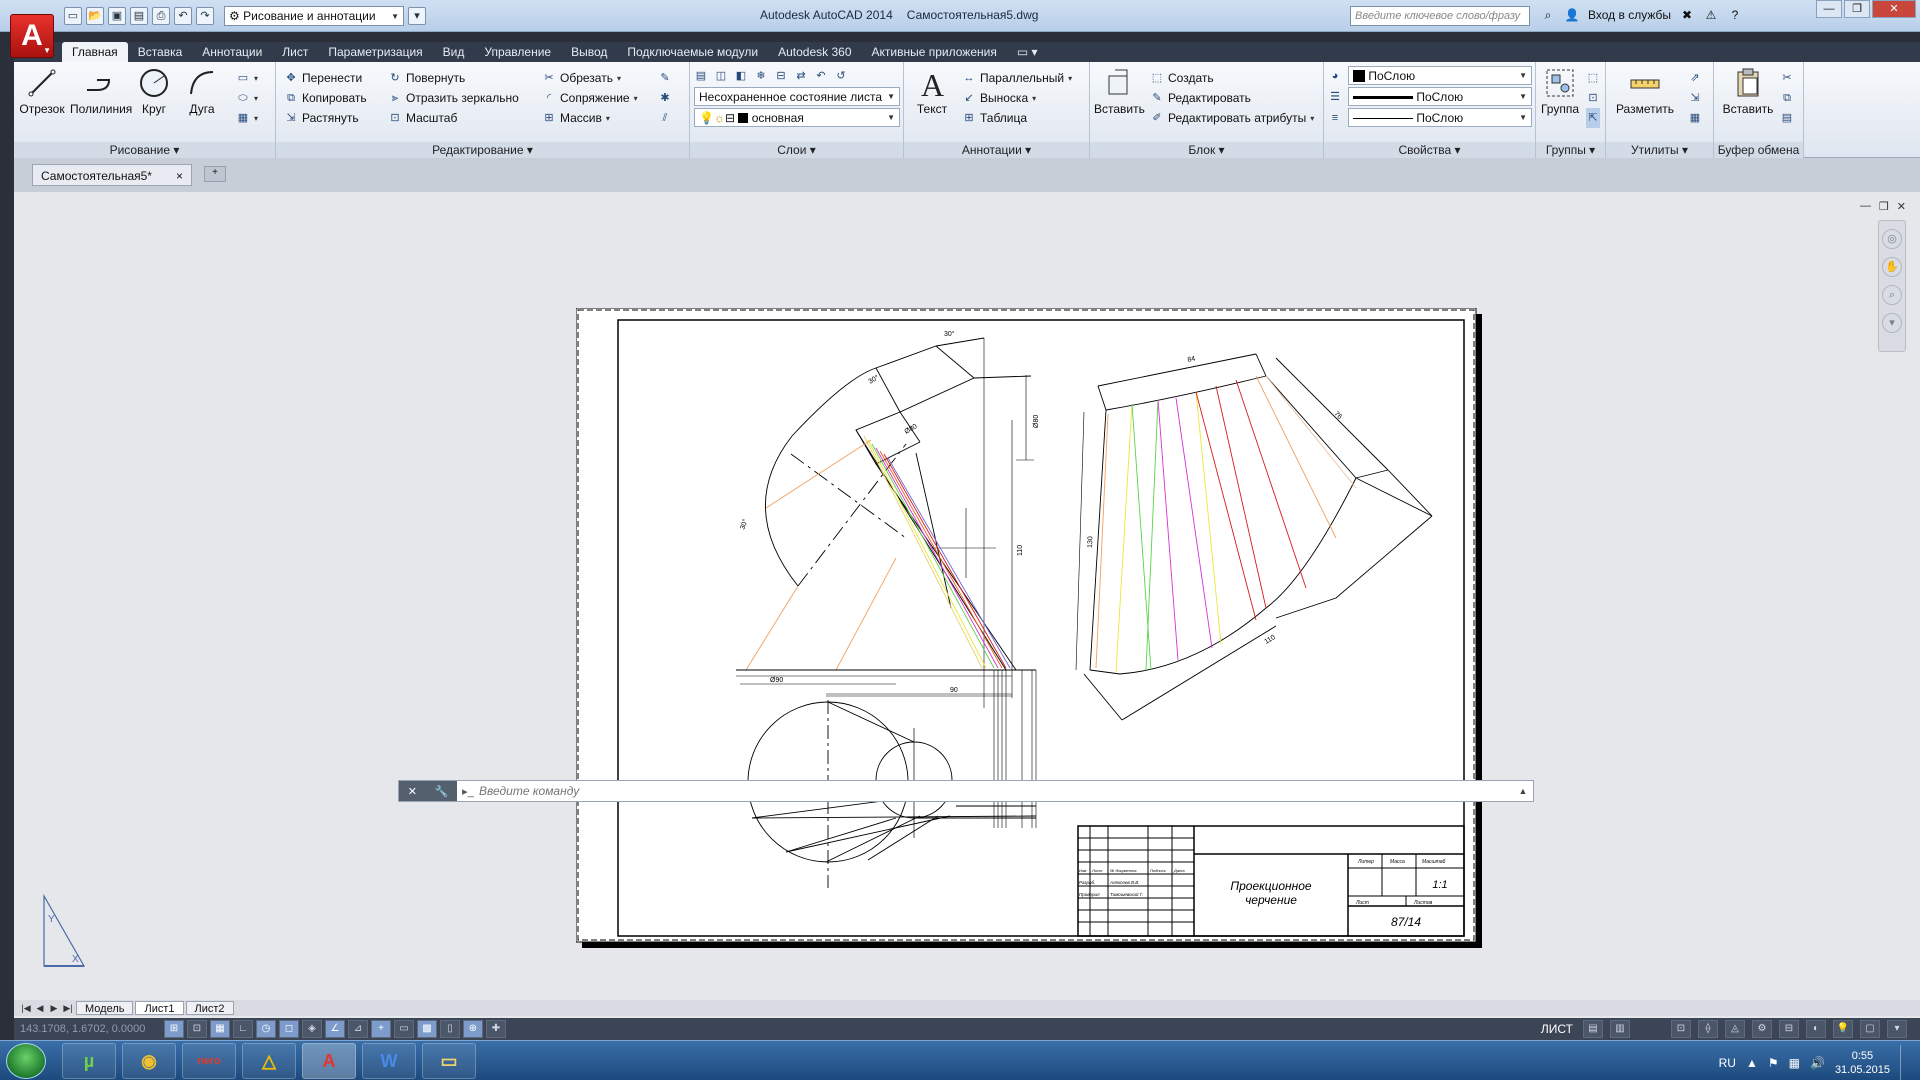 Image resolution: width=1920 pixels, height=1080 pixels. Describe the element at coordinates (174, 1029) in the screenshot. I see `infer-constraints-icon: ⊞` at that location.